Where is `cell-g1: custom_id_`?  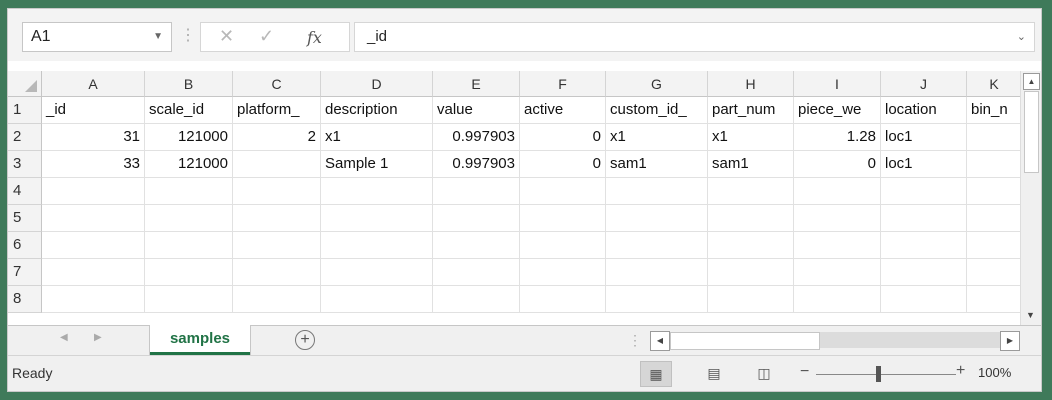
cell-g1: custom_id_ is located at coordinates (657, 110).